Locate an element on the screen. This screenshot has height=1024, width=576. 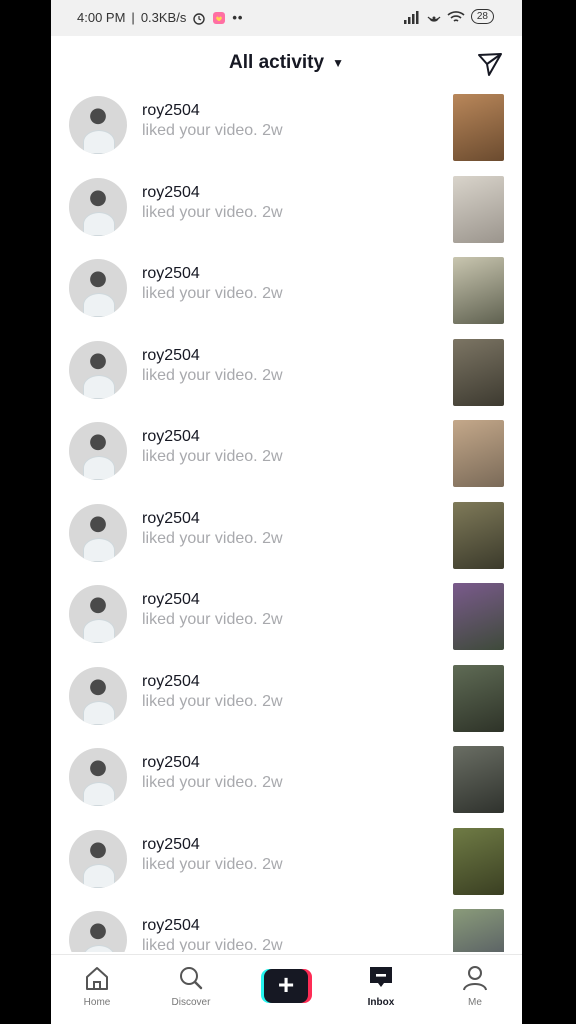
nav-discover-label: Discover is located at coordinates (191, 1002).